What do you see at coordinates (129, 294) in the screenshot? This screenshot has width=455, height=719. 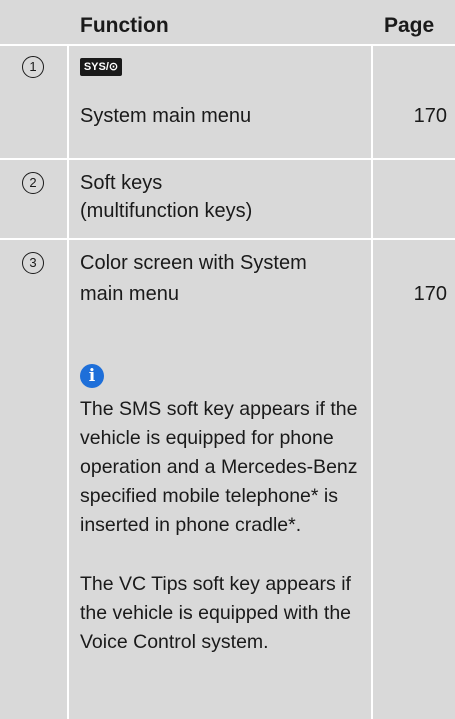 I see `row-text: main menu` at bounding box center [129, 294].